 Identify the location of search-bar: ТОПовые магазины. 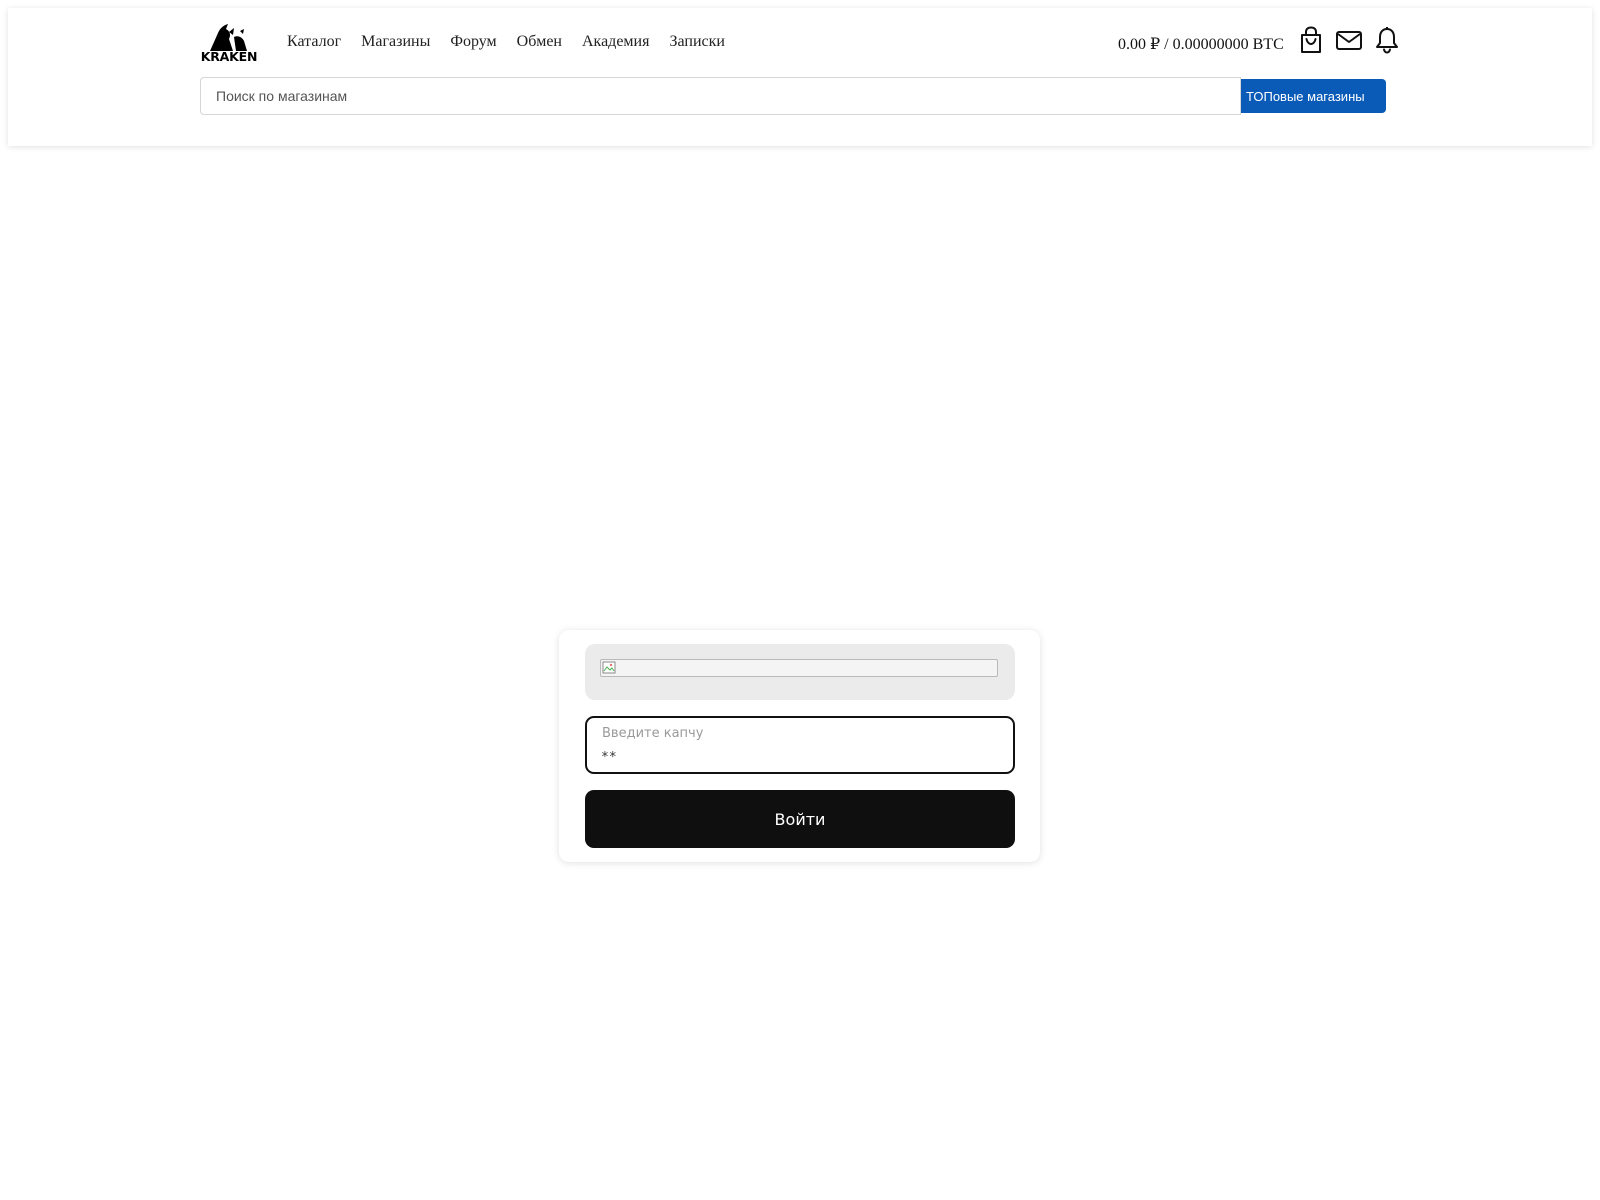
(801, 96).